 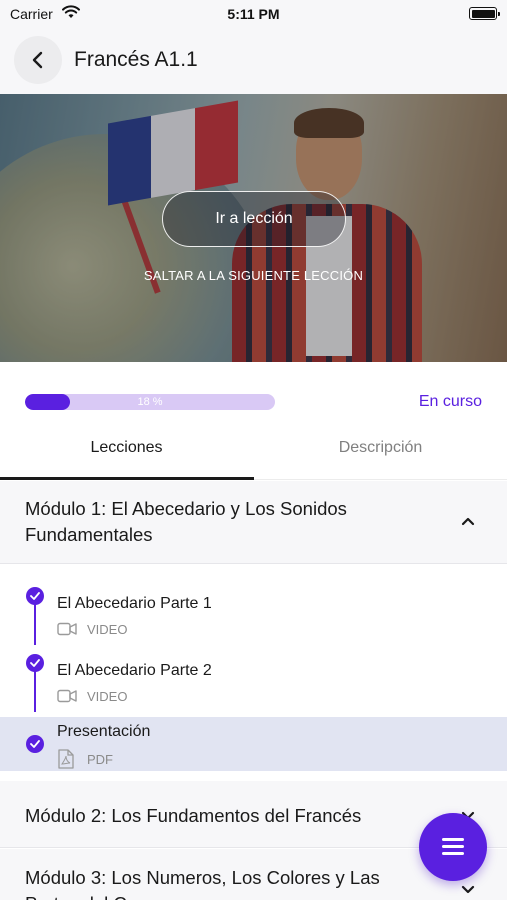 I want to click on status-time: 5:11 PM, so click(x=253, y=14).